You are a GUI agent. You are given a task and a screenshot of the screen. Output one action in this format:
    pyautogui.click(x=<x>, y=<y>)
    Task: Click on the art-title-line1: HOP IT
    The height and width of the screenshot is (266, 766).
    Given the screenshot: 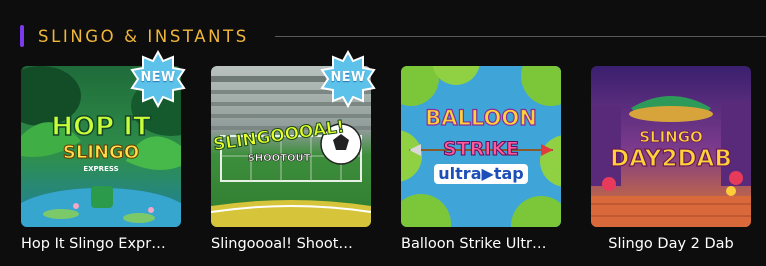 What is the action you would take?
    pyautogui.click(x=101, y=127)
    